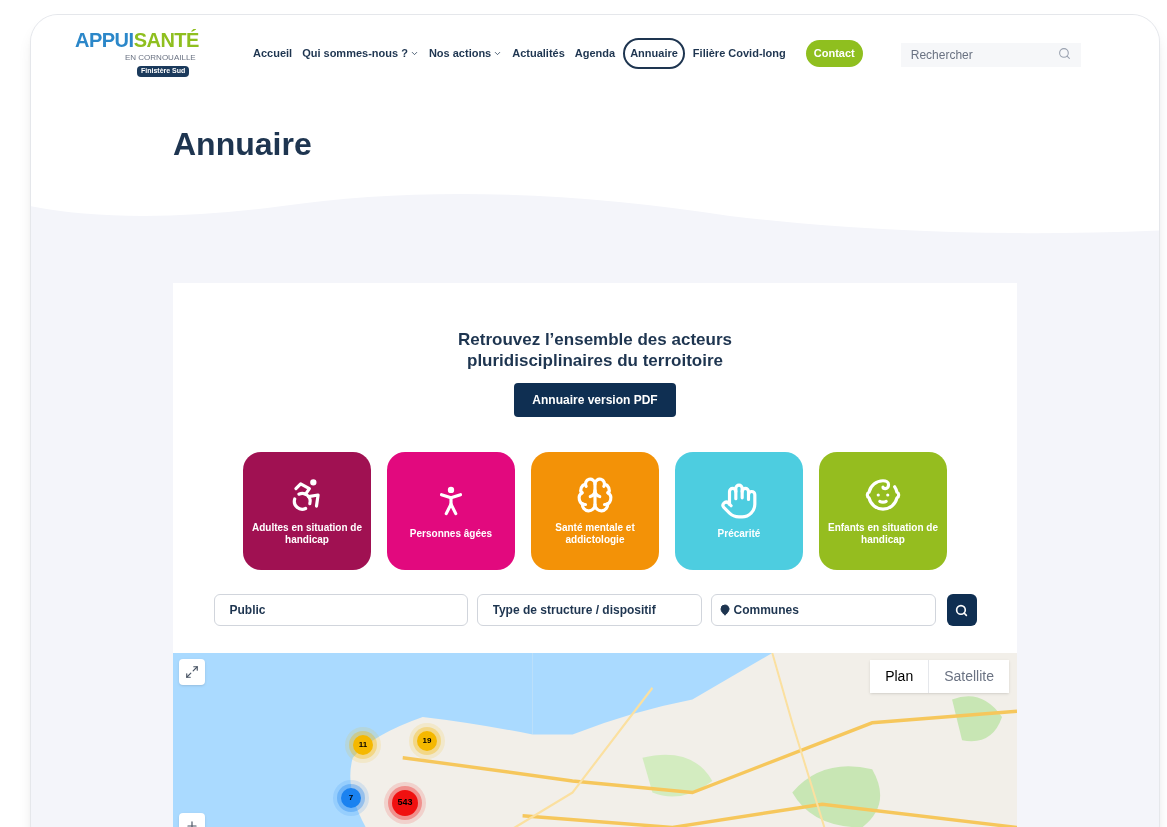  I want to click on nav-link: Annuaire, so click(654, 53).